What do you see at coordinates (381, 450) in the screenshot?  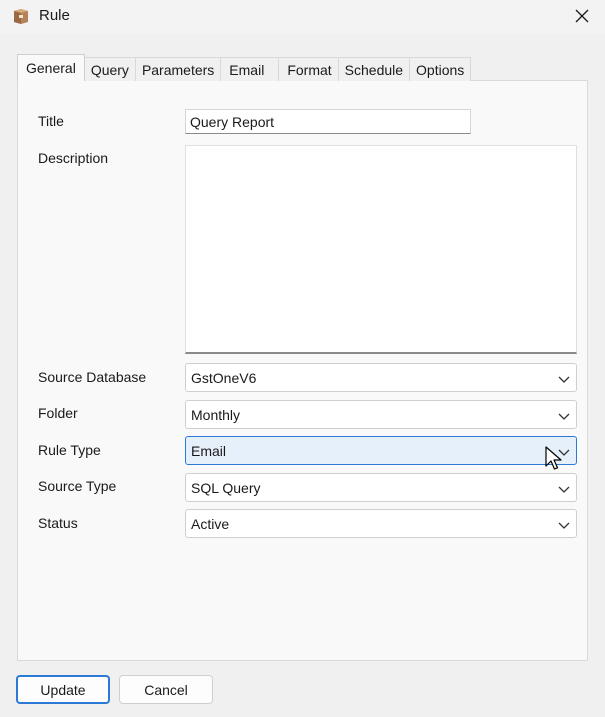 I see `rule-type-select: Email` at bounding box center [381, 450].